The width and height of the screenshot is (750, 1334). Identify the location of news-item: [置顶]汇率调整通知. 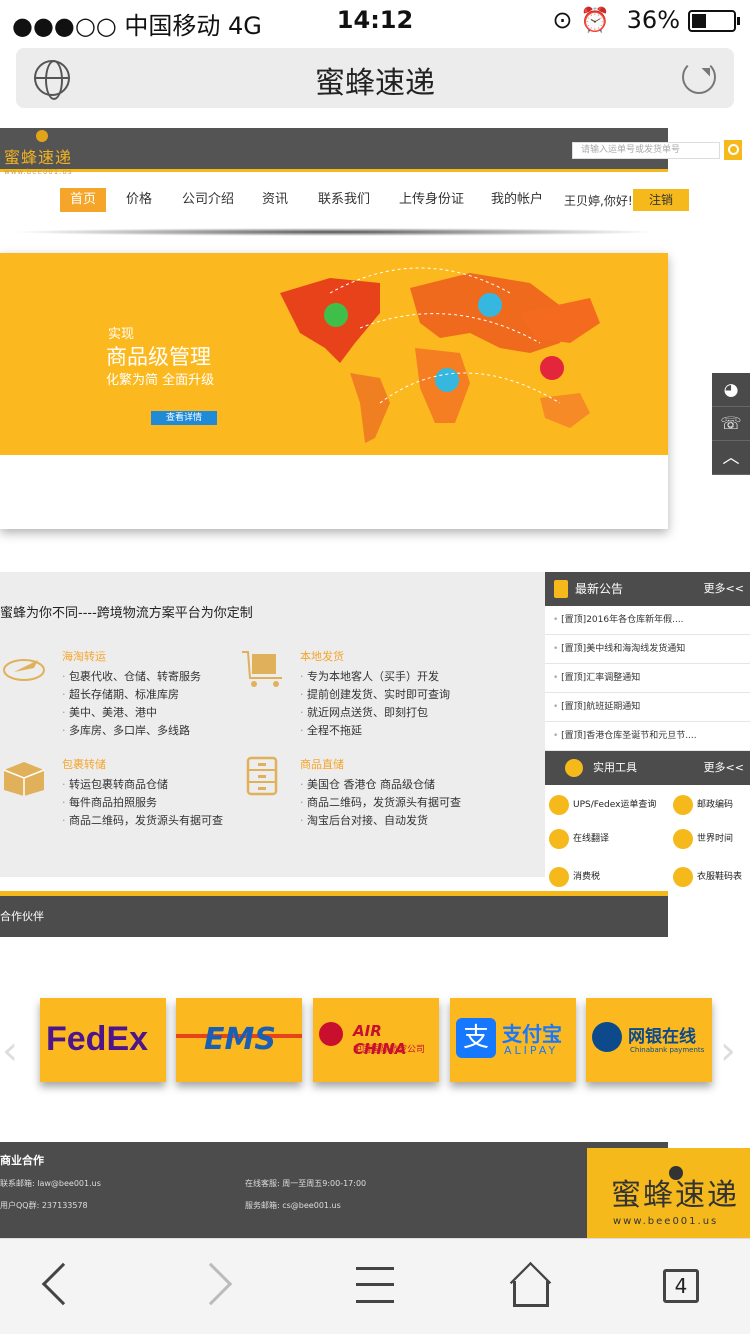
(647, 678).